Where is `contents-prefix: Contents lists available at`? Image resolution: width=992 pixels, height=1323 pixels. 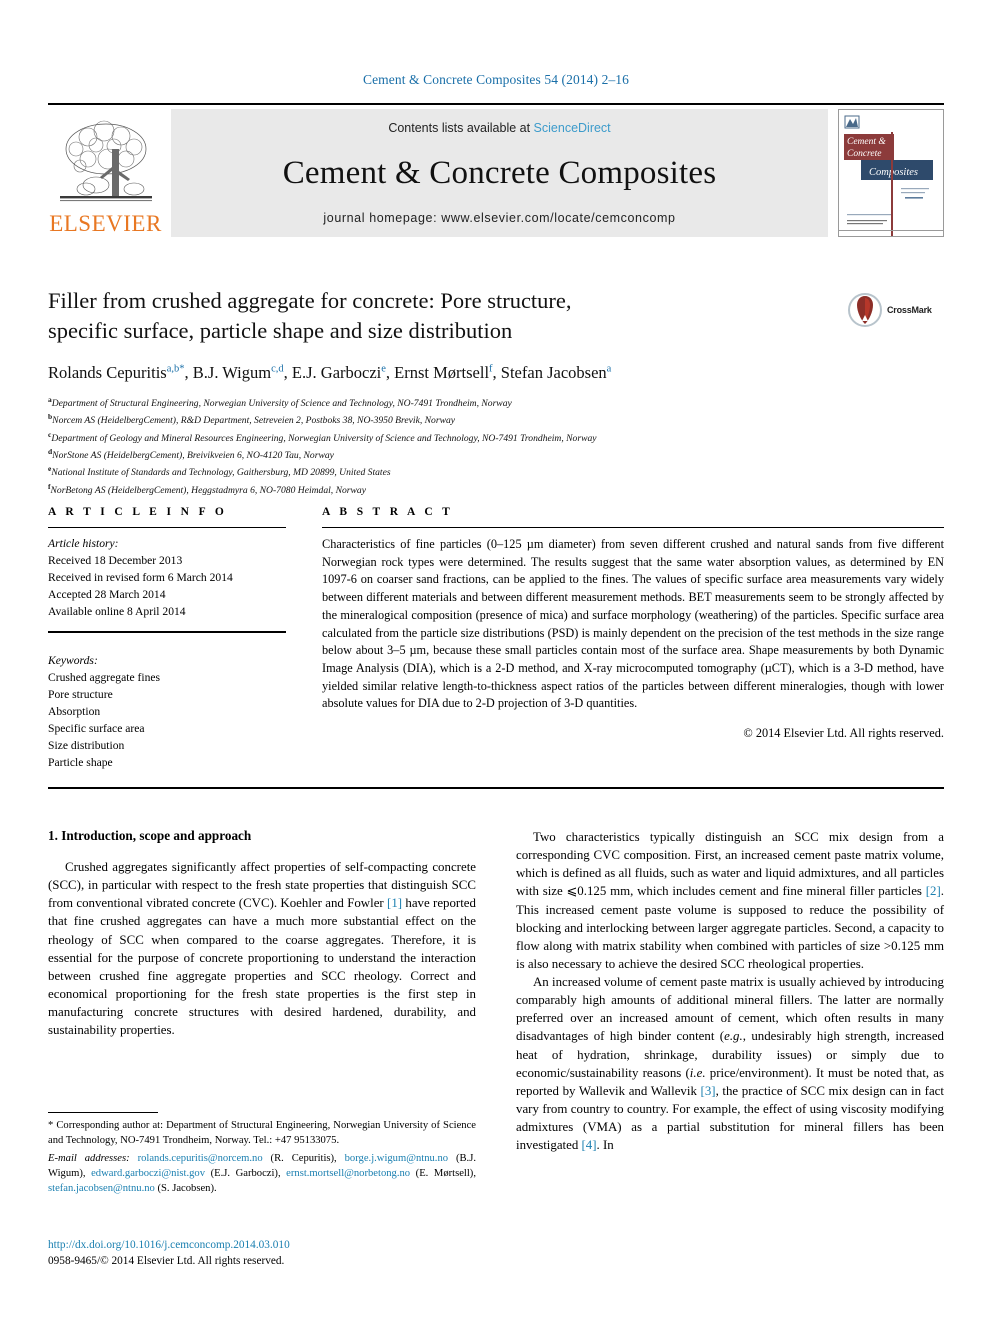
contents-prefix: Contents lists available at is located at coordinates (461, 128).